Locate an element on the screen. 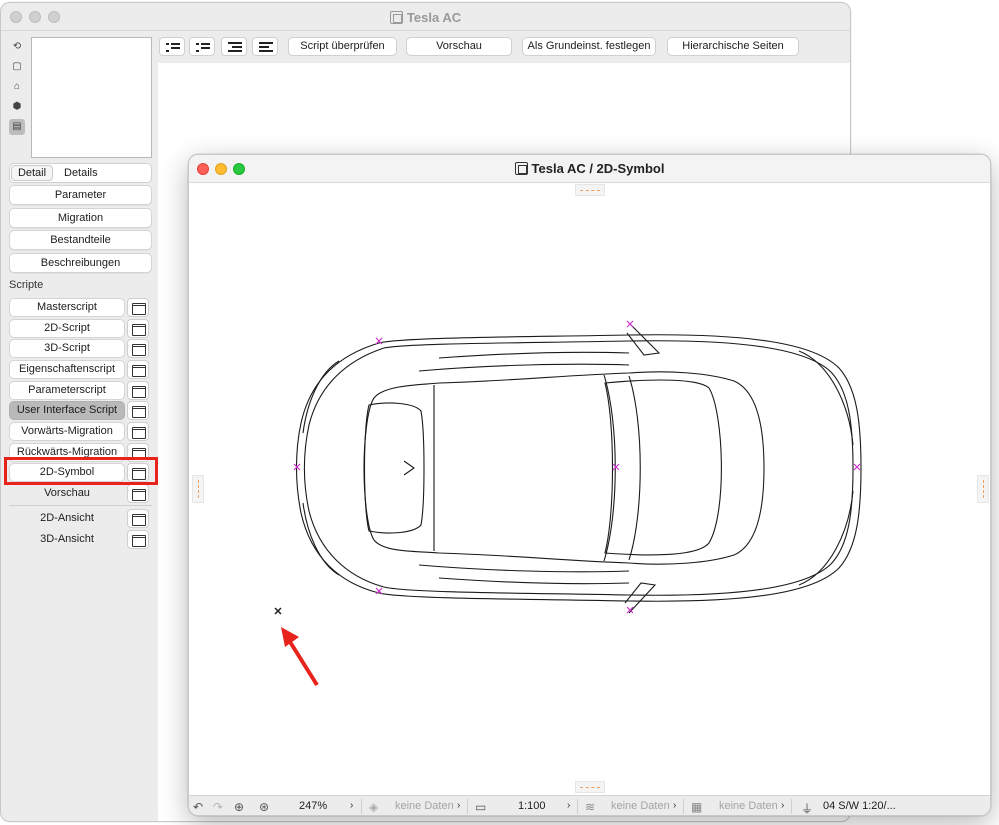  warning-list-2-icon is located at coordinates (202, 46).